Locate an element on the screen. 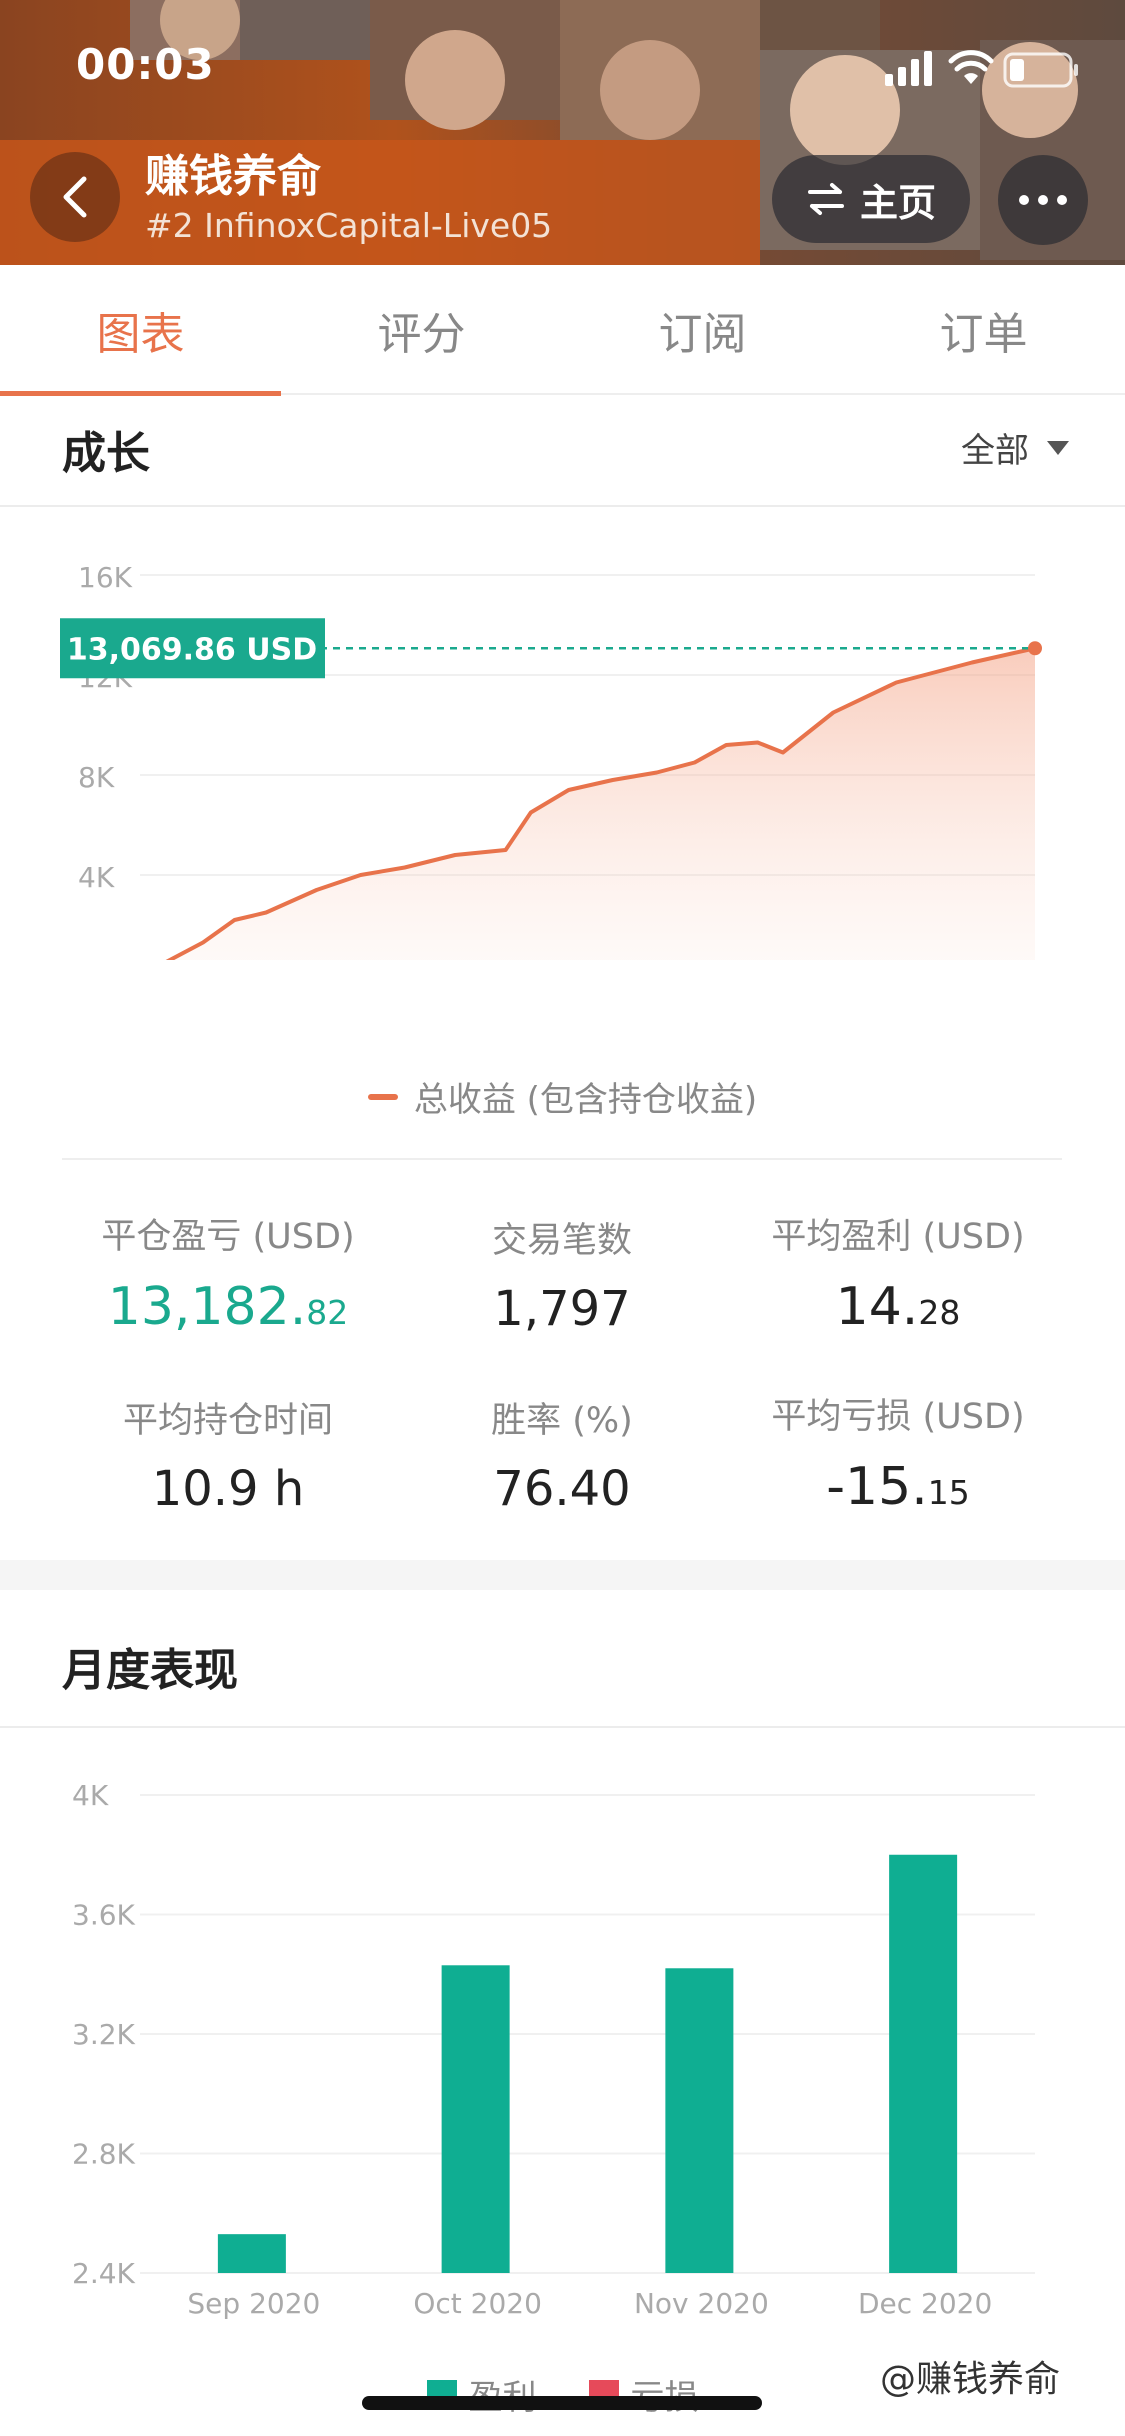 The height and width of the screenshot is (2436, 1125). tab-rating: 评分 is located at coordinates (421, 330).